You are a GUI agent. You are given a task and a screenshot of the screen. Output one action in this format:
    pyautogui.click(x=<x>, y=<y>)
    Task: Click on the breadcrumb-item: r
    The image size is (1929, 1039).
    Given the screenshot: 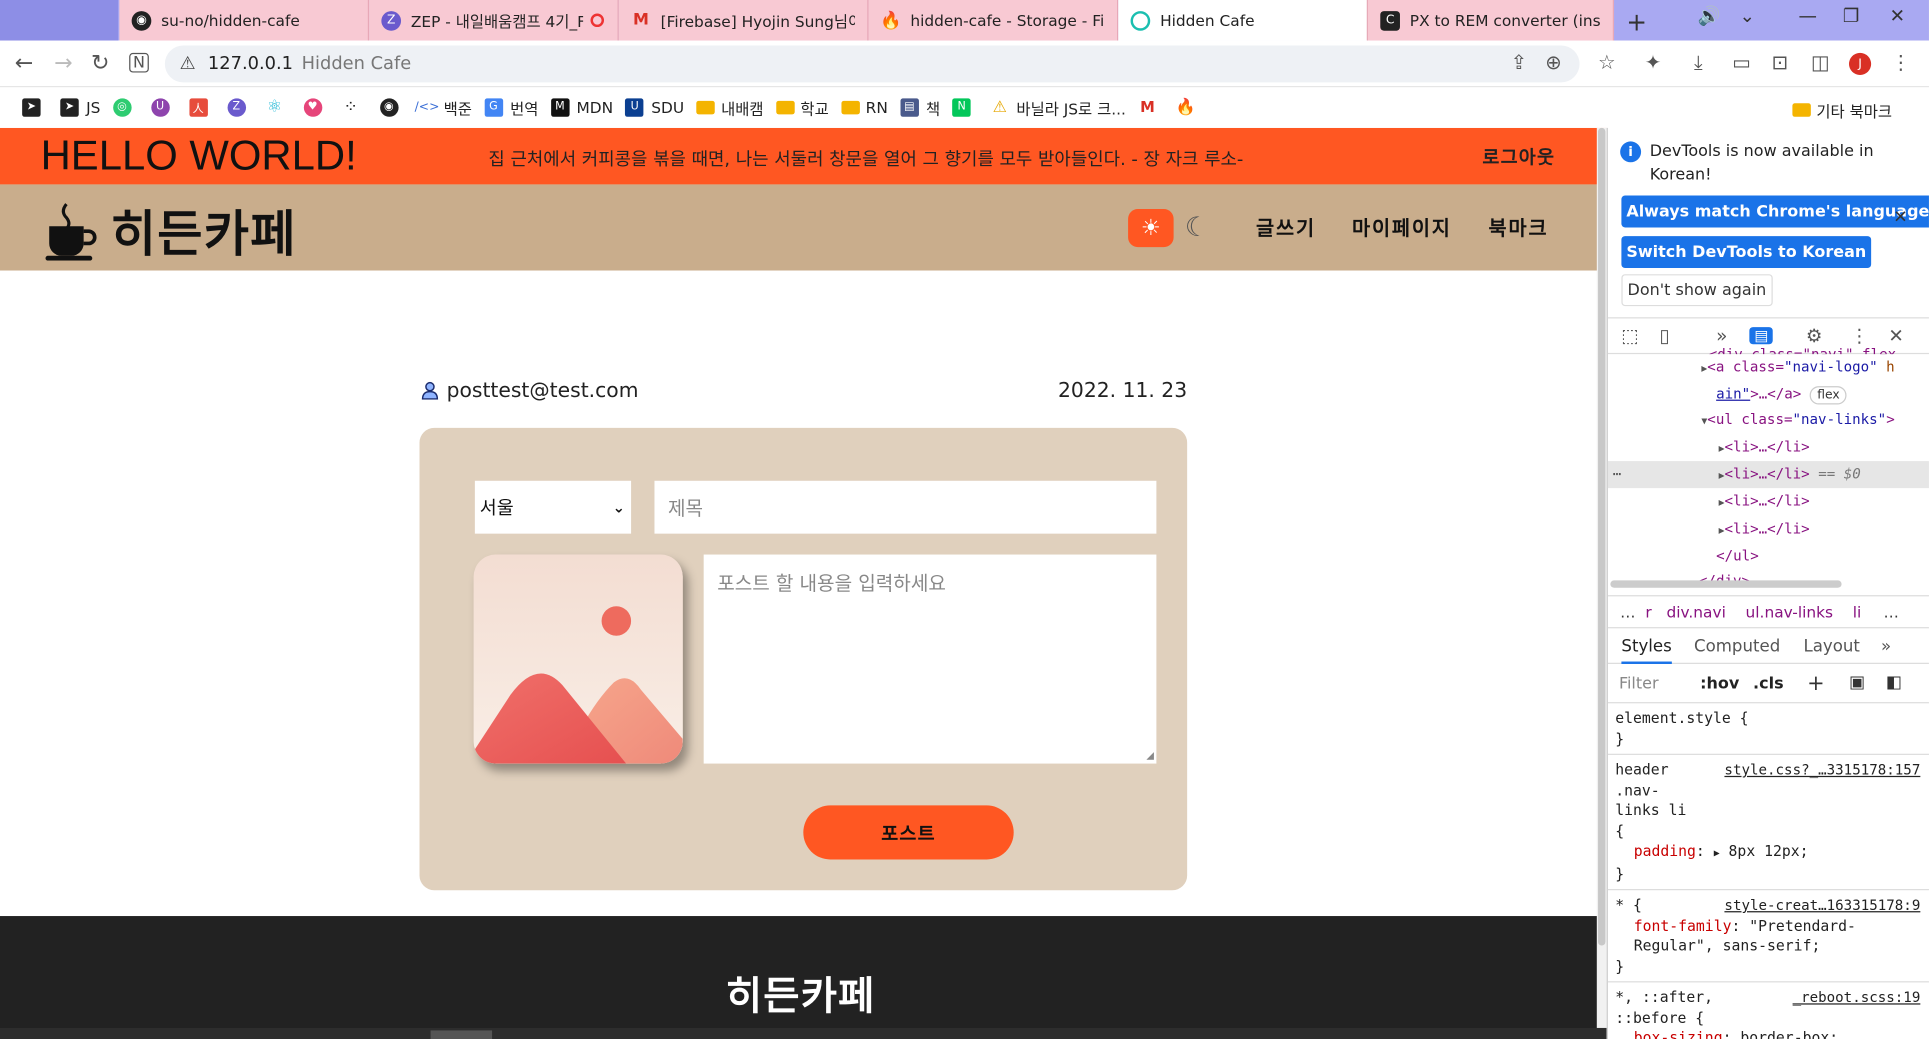 What is the action you would take?
    pyautogui.click(x=1648, y=612)
    